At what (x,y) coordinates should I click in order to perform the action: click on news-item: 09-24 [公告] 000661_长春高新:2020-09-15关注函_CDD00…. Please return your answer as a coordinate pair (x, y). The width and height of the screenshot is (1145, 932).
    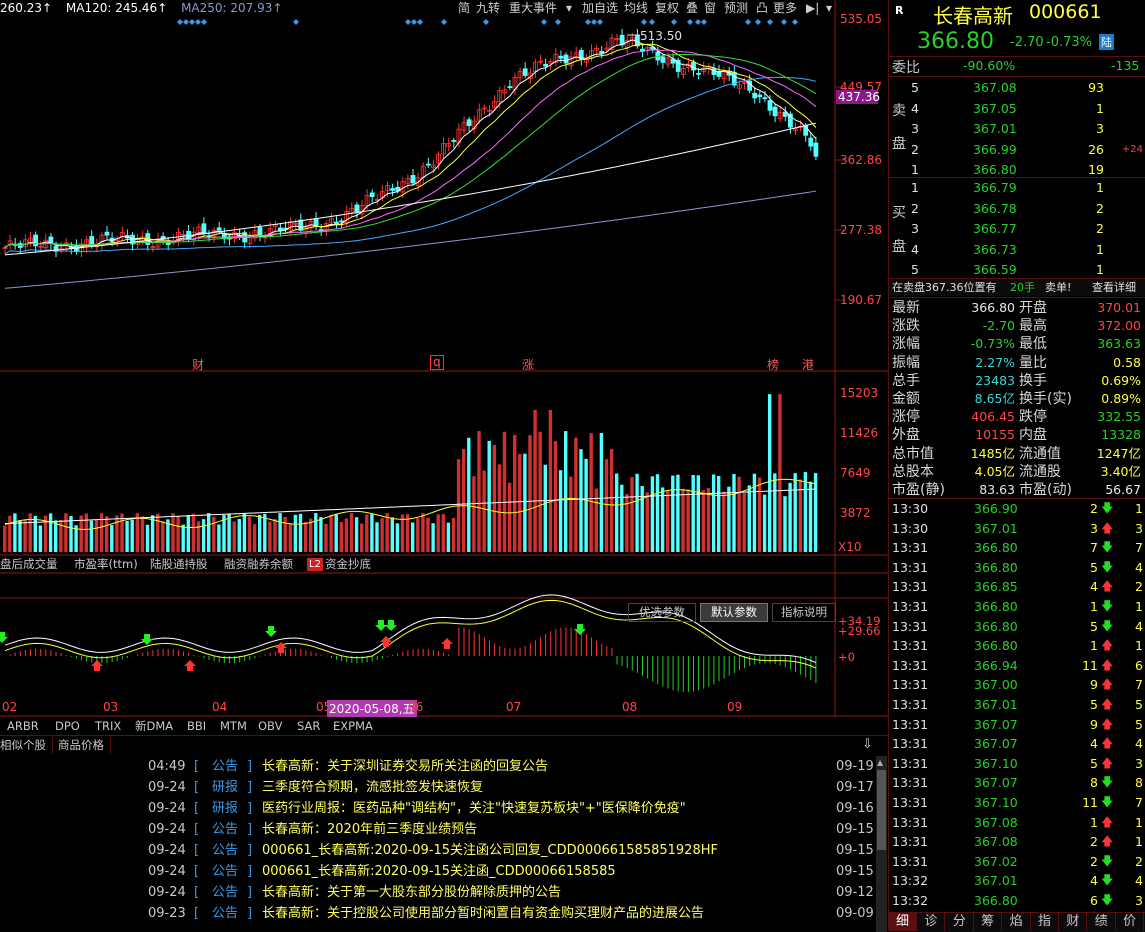
    Looking at the image, I should click on (444, 871).